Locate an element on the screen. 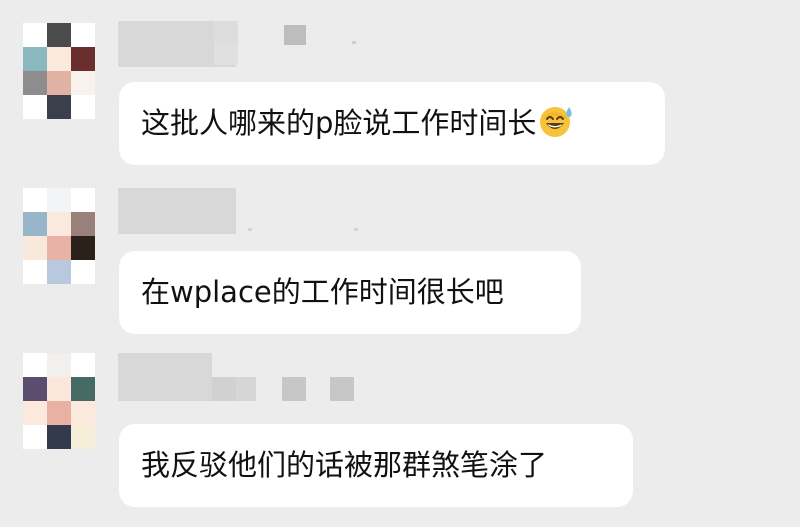  message-bubble: 在wplace的工作时间很长吧 is located at coordinates (350, 292).